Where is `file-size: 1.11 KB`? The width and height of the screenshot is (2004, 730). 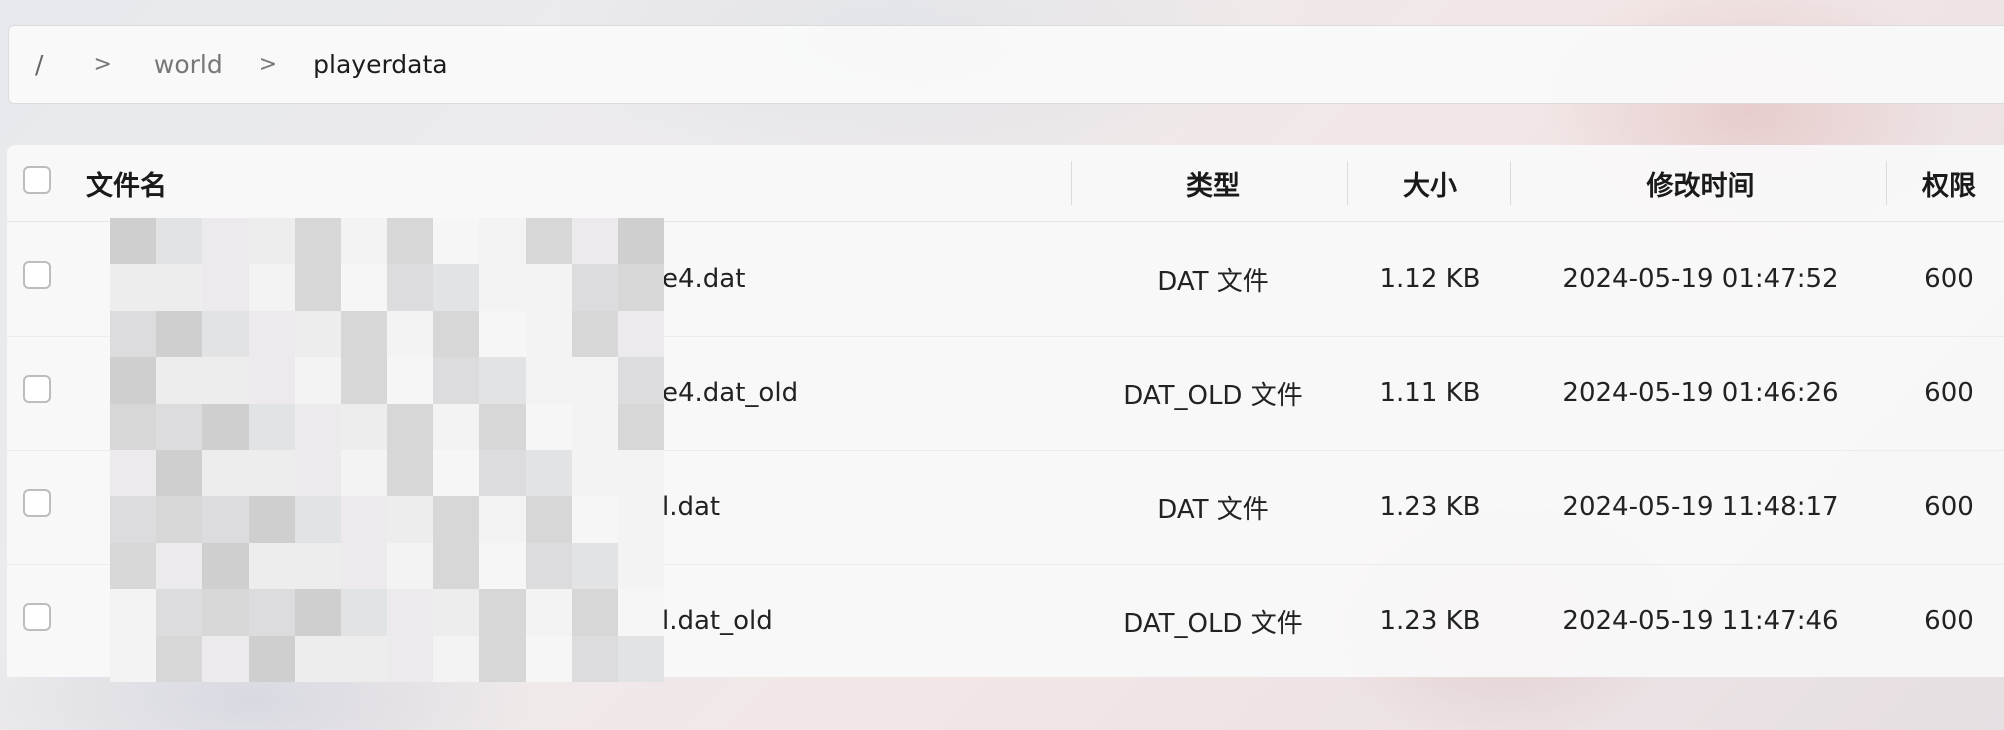 file-size: 1.11 KB is located at coordinates (1430, 393).